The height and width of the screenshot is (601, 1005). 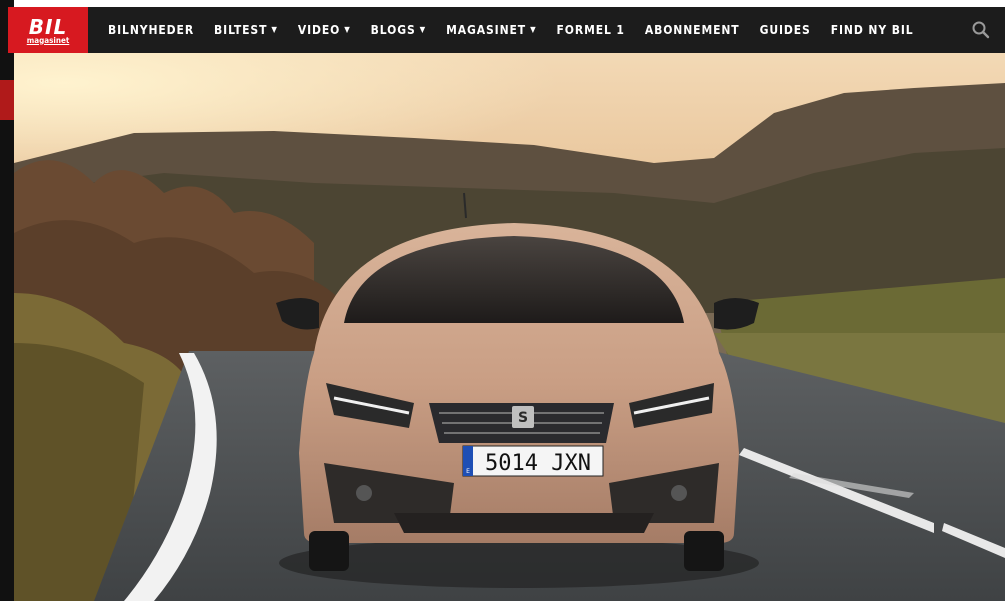 I want to click on nav-item-biltest: BILTEST ▼, so click(x=246, y=30).